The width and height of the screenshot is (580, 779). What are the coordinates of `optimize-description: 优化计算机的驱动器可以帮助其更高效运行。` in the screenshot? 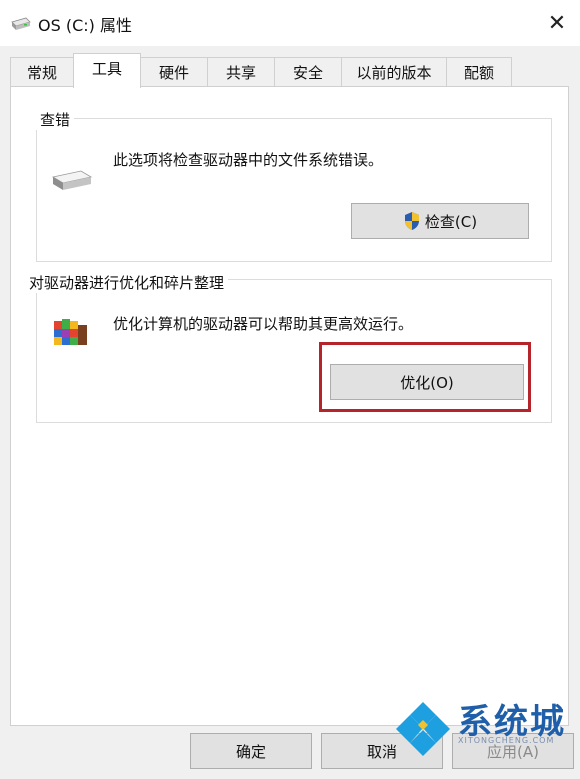 It's located at (263, 324).